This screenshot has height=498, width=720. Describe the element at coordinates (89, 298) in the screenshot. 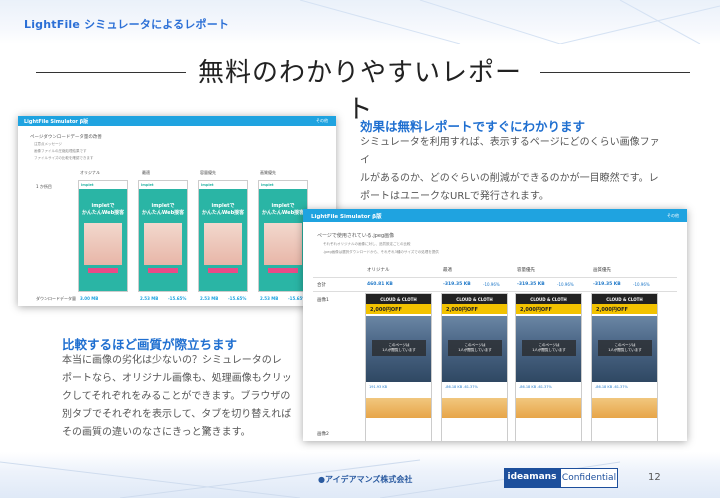

I see `size-value: 3.00 MB` at that location.